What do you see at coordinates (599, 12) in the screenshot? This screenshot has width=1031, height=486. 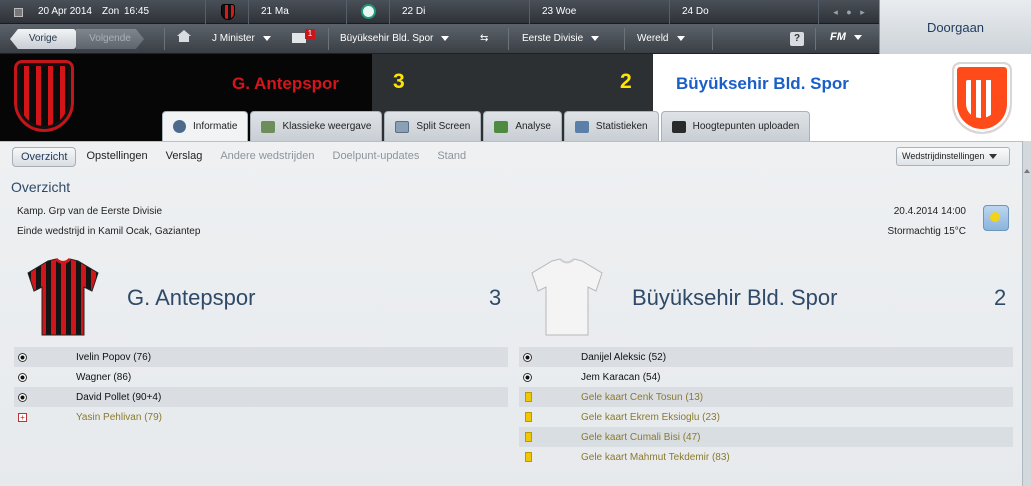 I see `calendar-day: 23 Woe` at bounding box center [599, 12].